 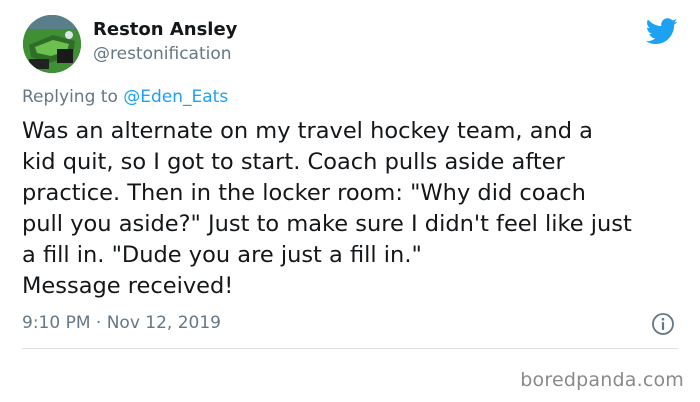 I want to click on replying-to-label: Replying to, so click(x=73, y=97).